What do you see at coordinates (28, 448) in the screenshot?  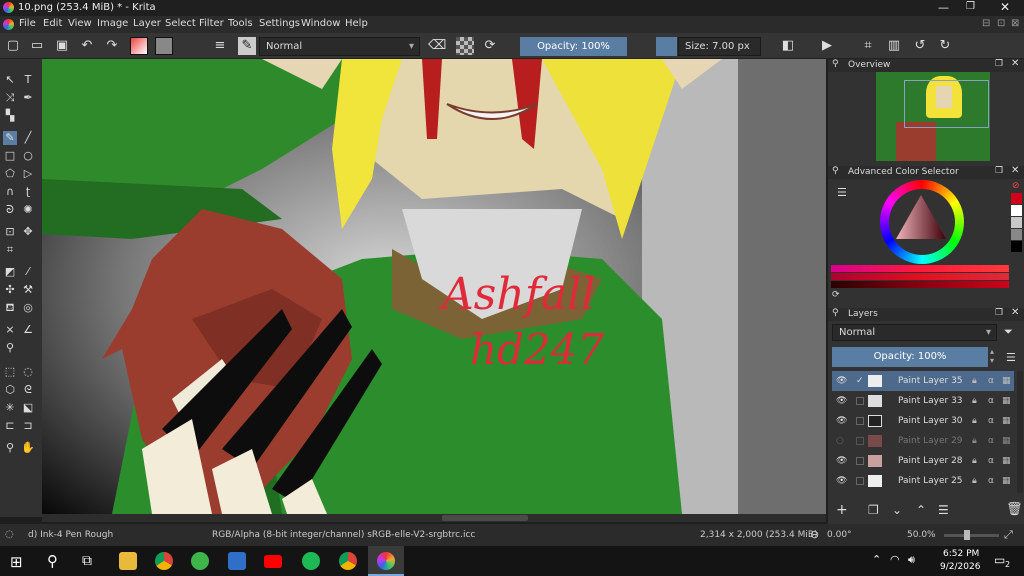 I see `pan-tool-icon: ✋` at bounding box center [28, 448].